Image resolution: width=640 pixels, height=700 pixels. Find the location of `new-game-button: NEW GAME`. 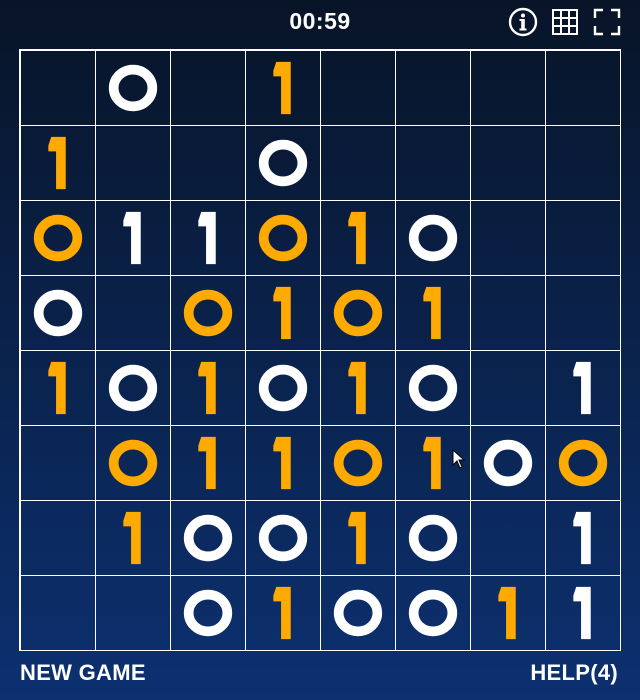

new-game-button: NEW GAME is located at coordinates (83, 673).